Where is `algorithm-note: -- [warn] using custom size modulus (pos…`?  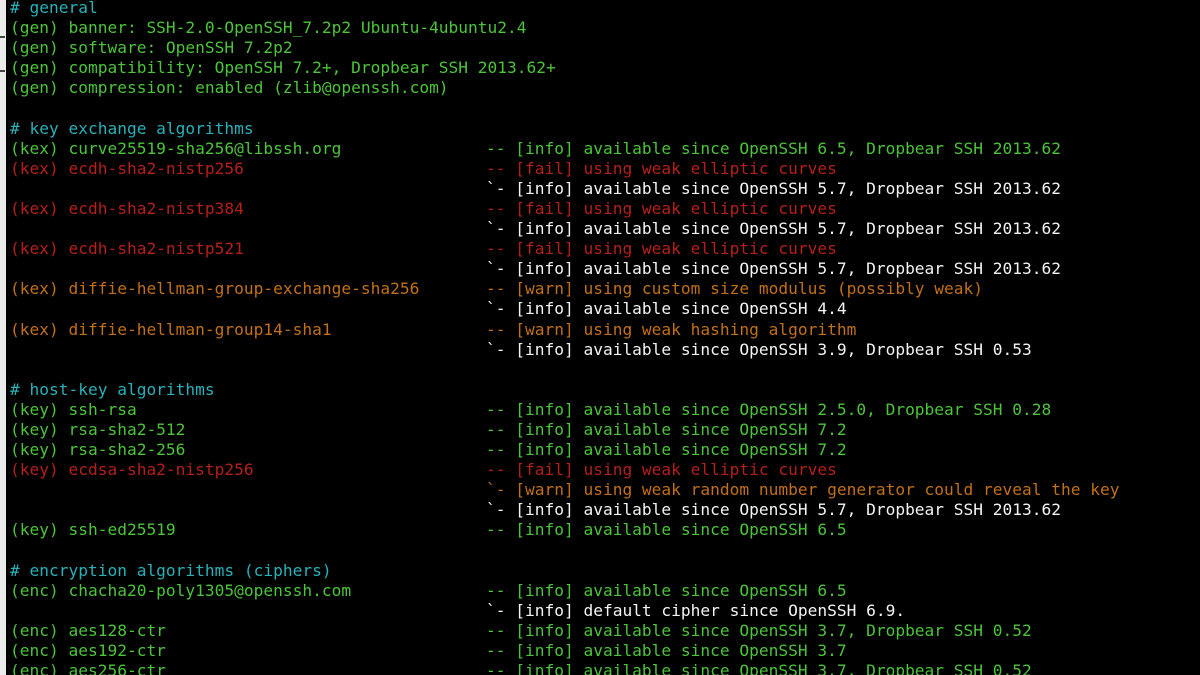 algorithm-note: -- [warn] using custom size modulus (pos… is located at coordinates (735, 289).